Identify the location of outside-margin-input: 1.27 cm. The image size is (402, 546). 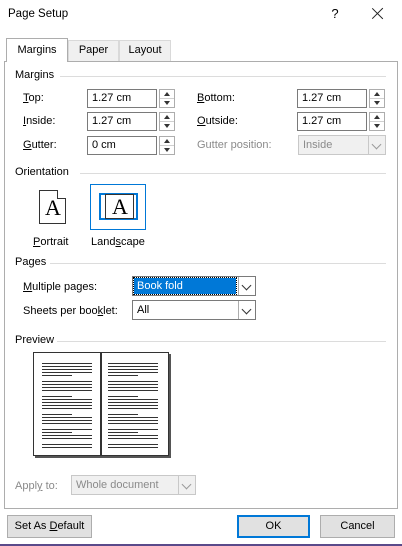
(332, 121).